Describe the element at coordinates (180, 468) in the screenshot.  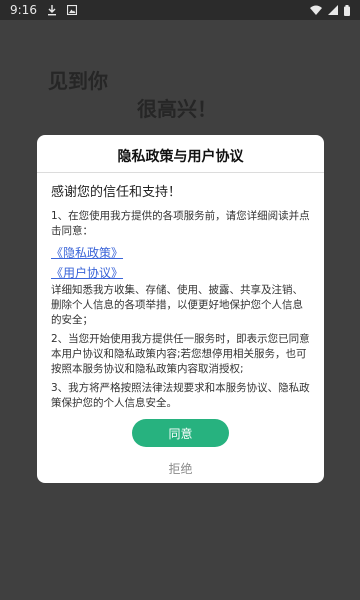
I see `reject-button: 拒绝` at that location.